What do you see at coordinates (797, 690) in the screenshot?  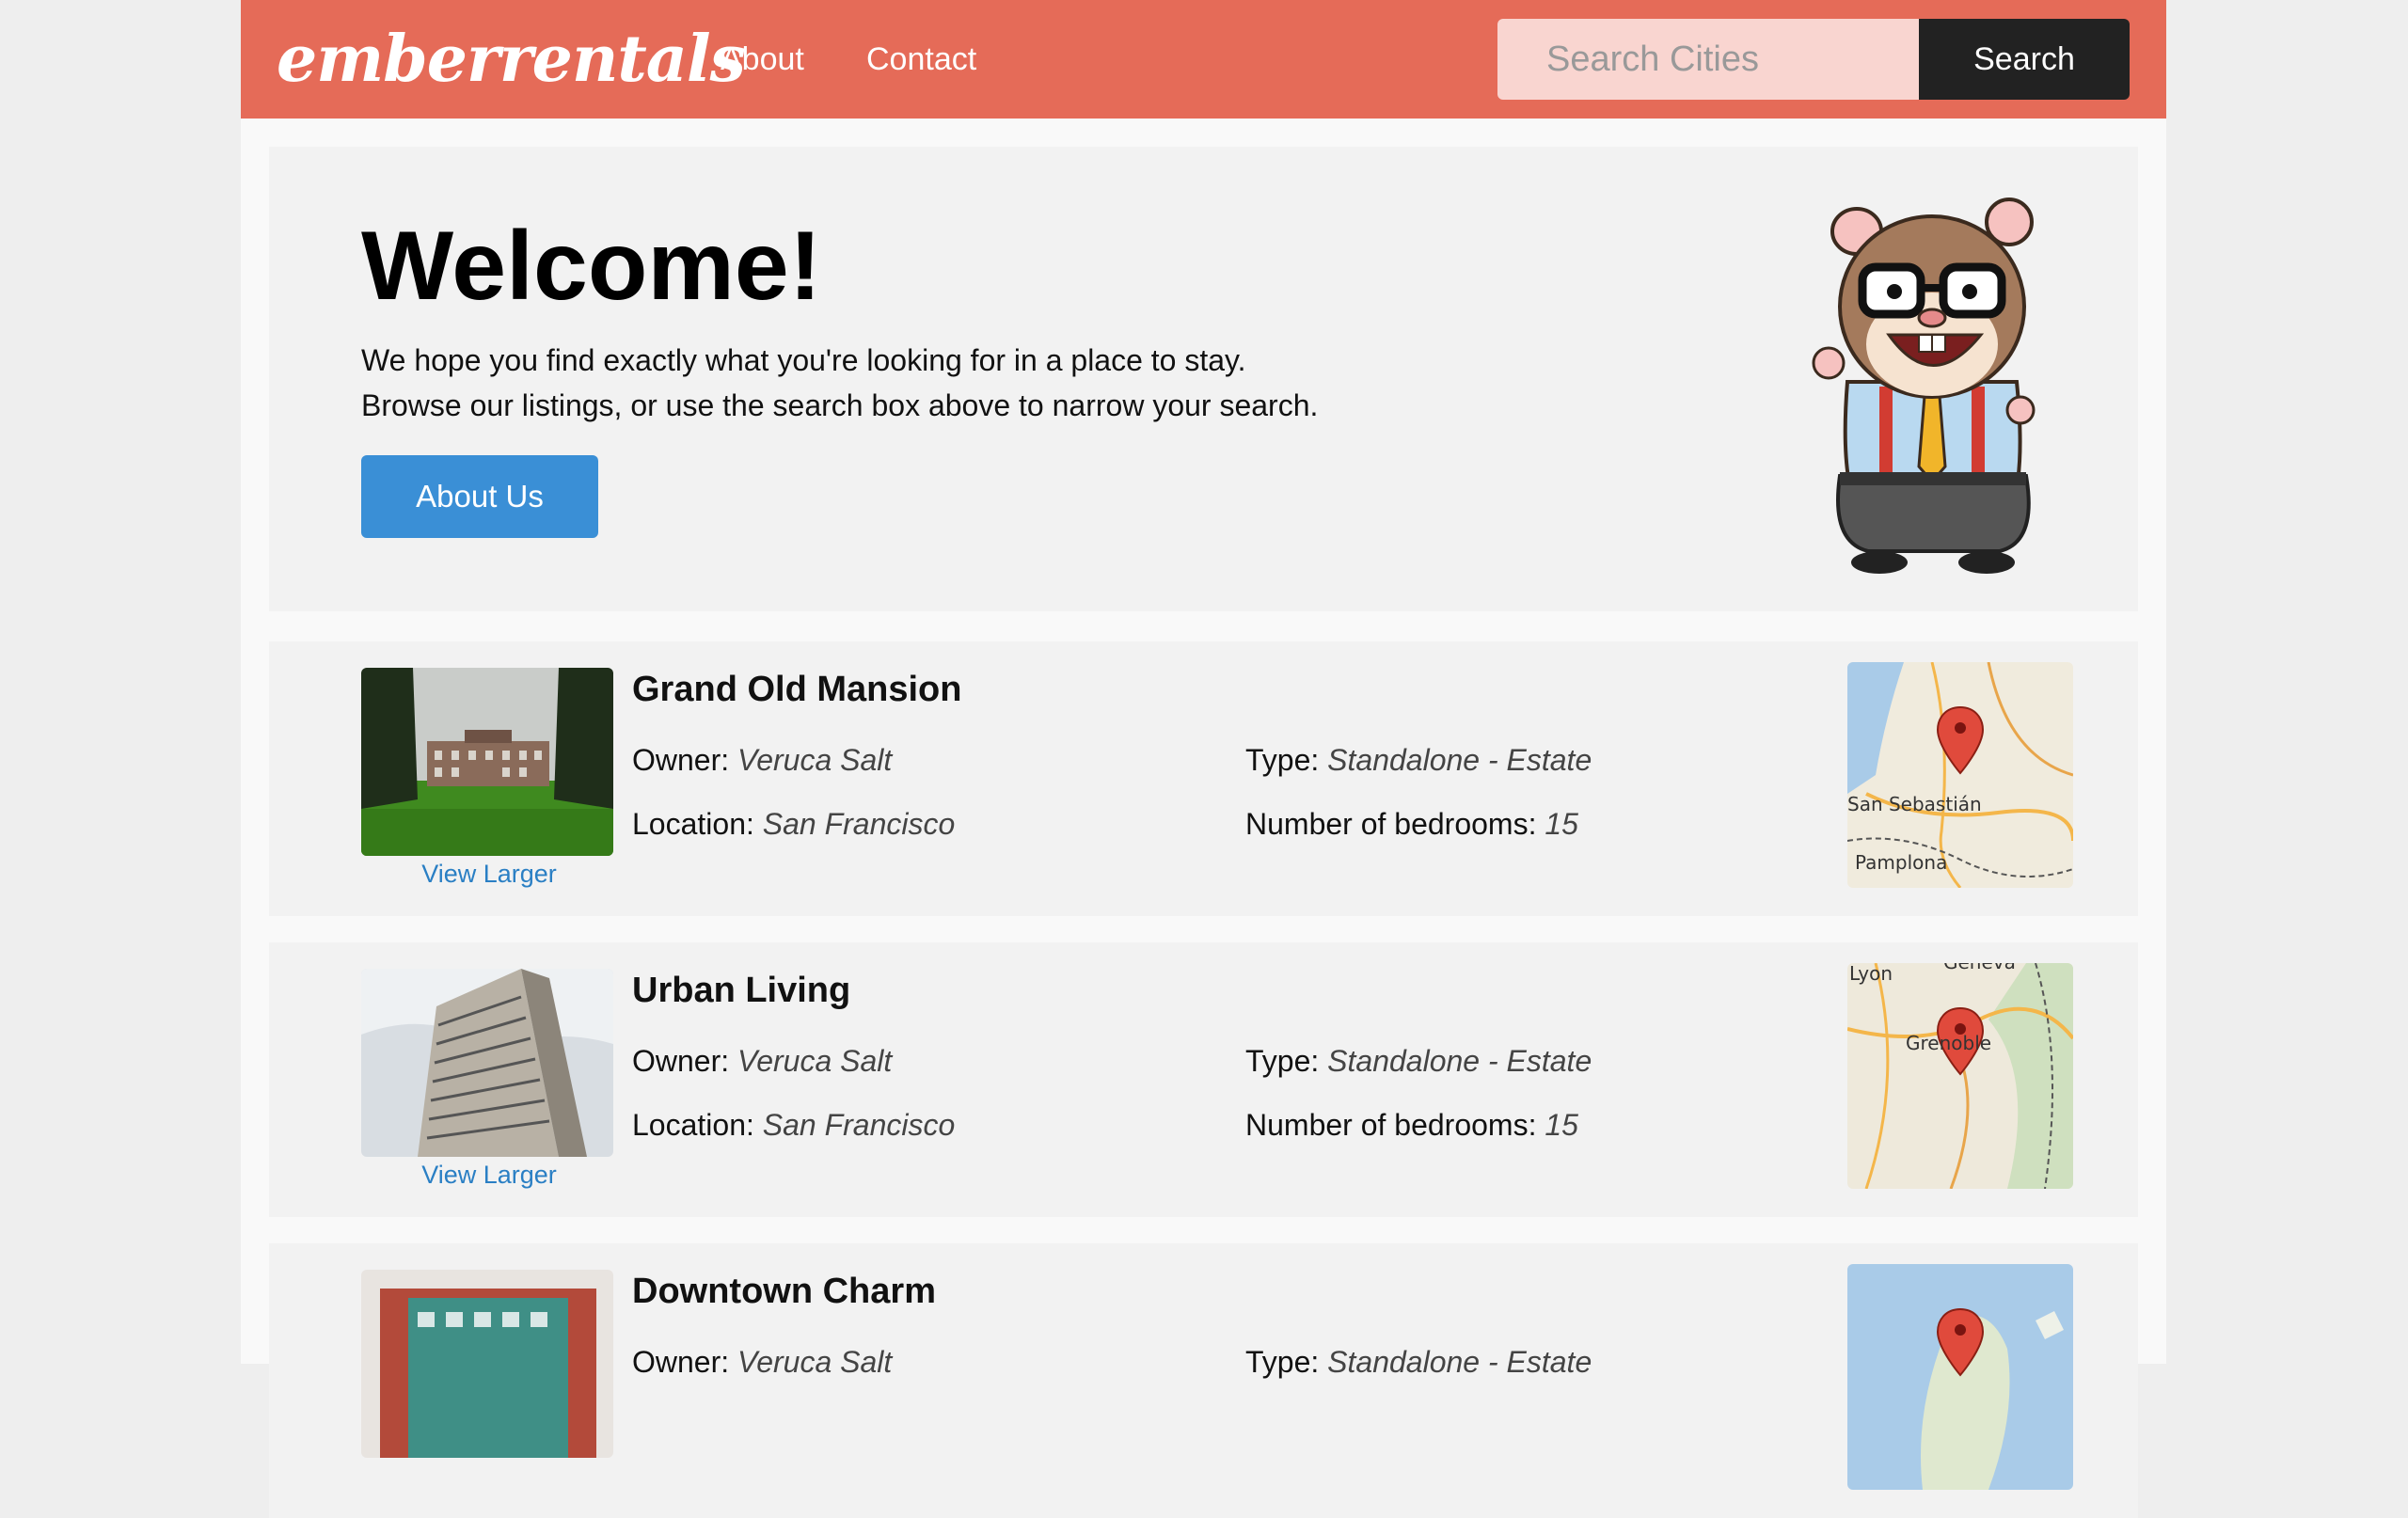 I see `listing-title: Grand Old Mansion` at bounding box center [797, 690].